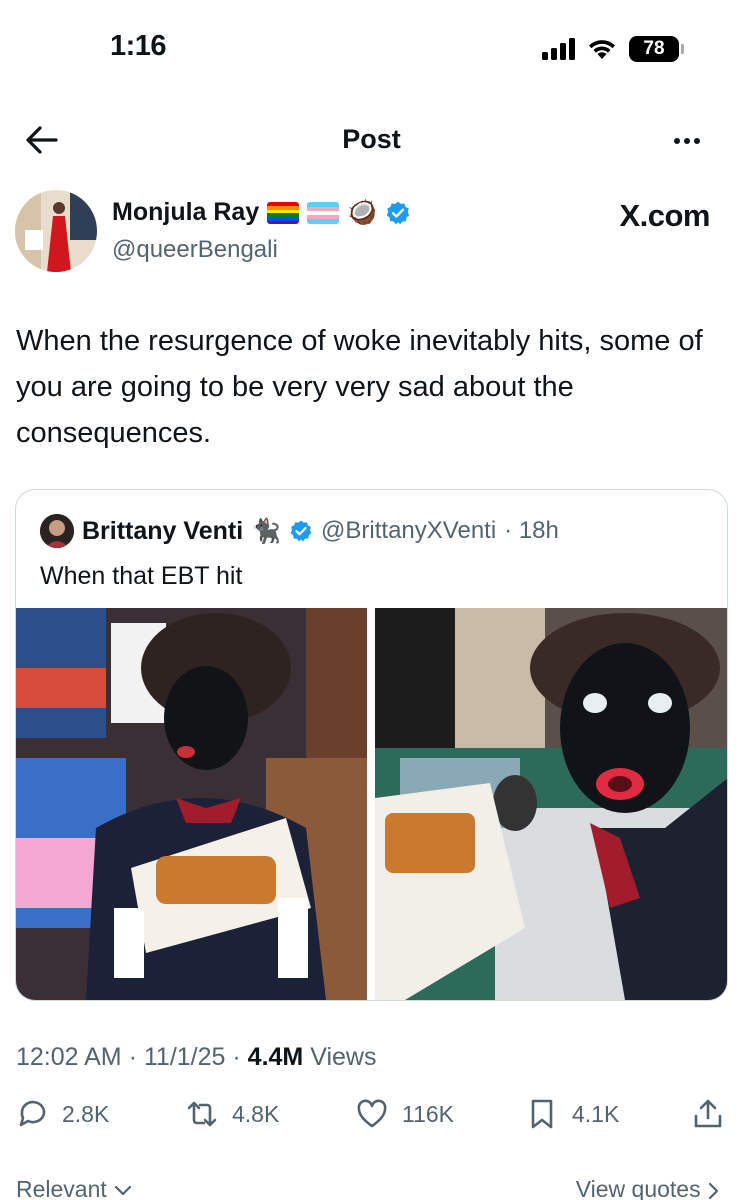 Image resolution: width=743 pixels, height=1200 pixels. I want to click on reply-button: 2.8K, so click(61, 1114).